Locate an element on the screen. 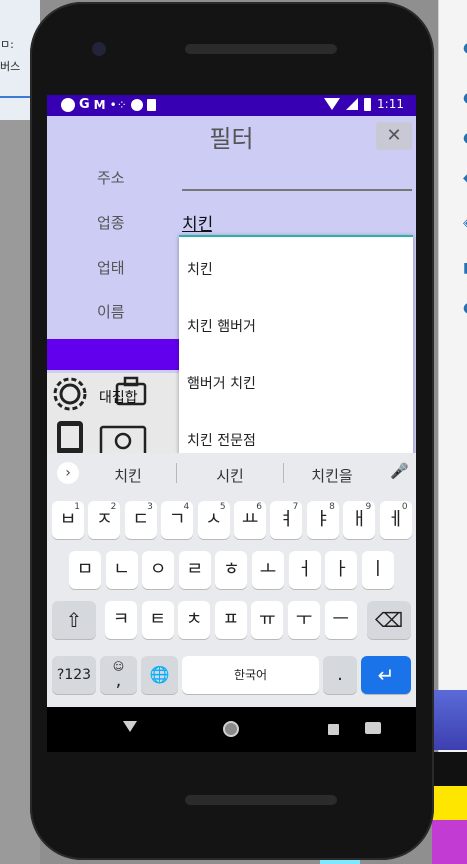  back-icon is located at coordinates (130, 726).